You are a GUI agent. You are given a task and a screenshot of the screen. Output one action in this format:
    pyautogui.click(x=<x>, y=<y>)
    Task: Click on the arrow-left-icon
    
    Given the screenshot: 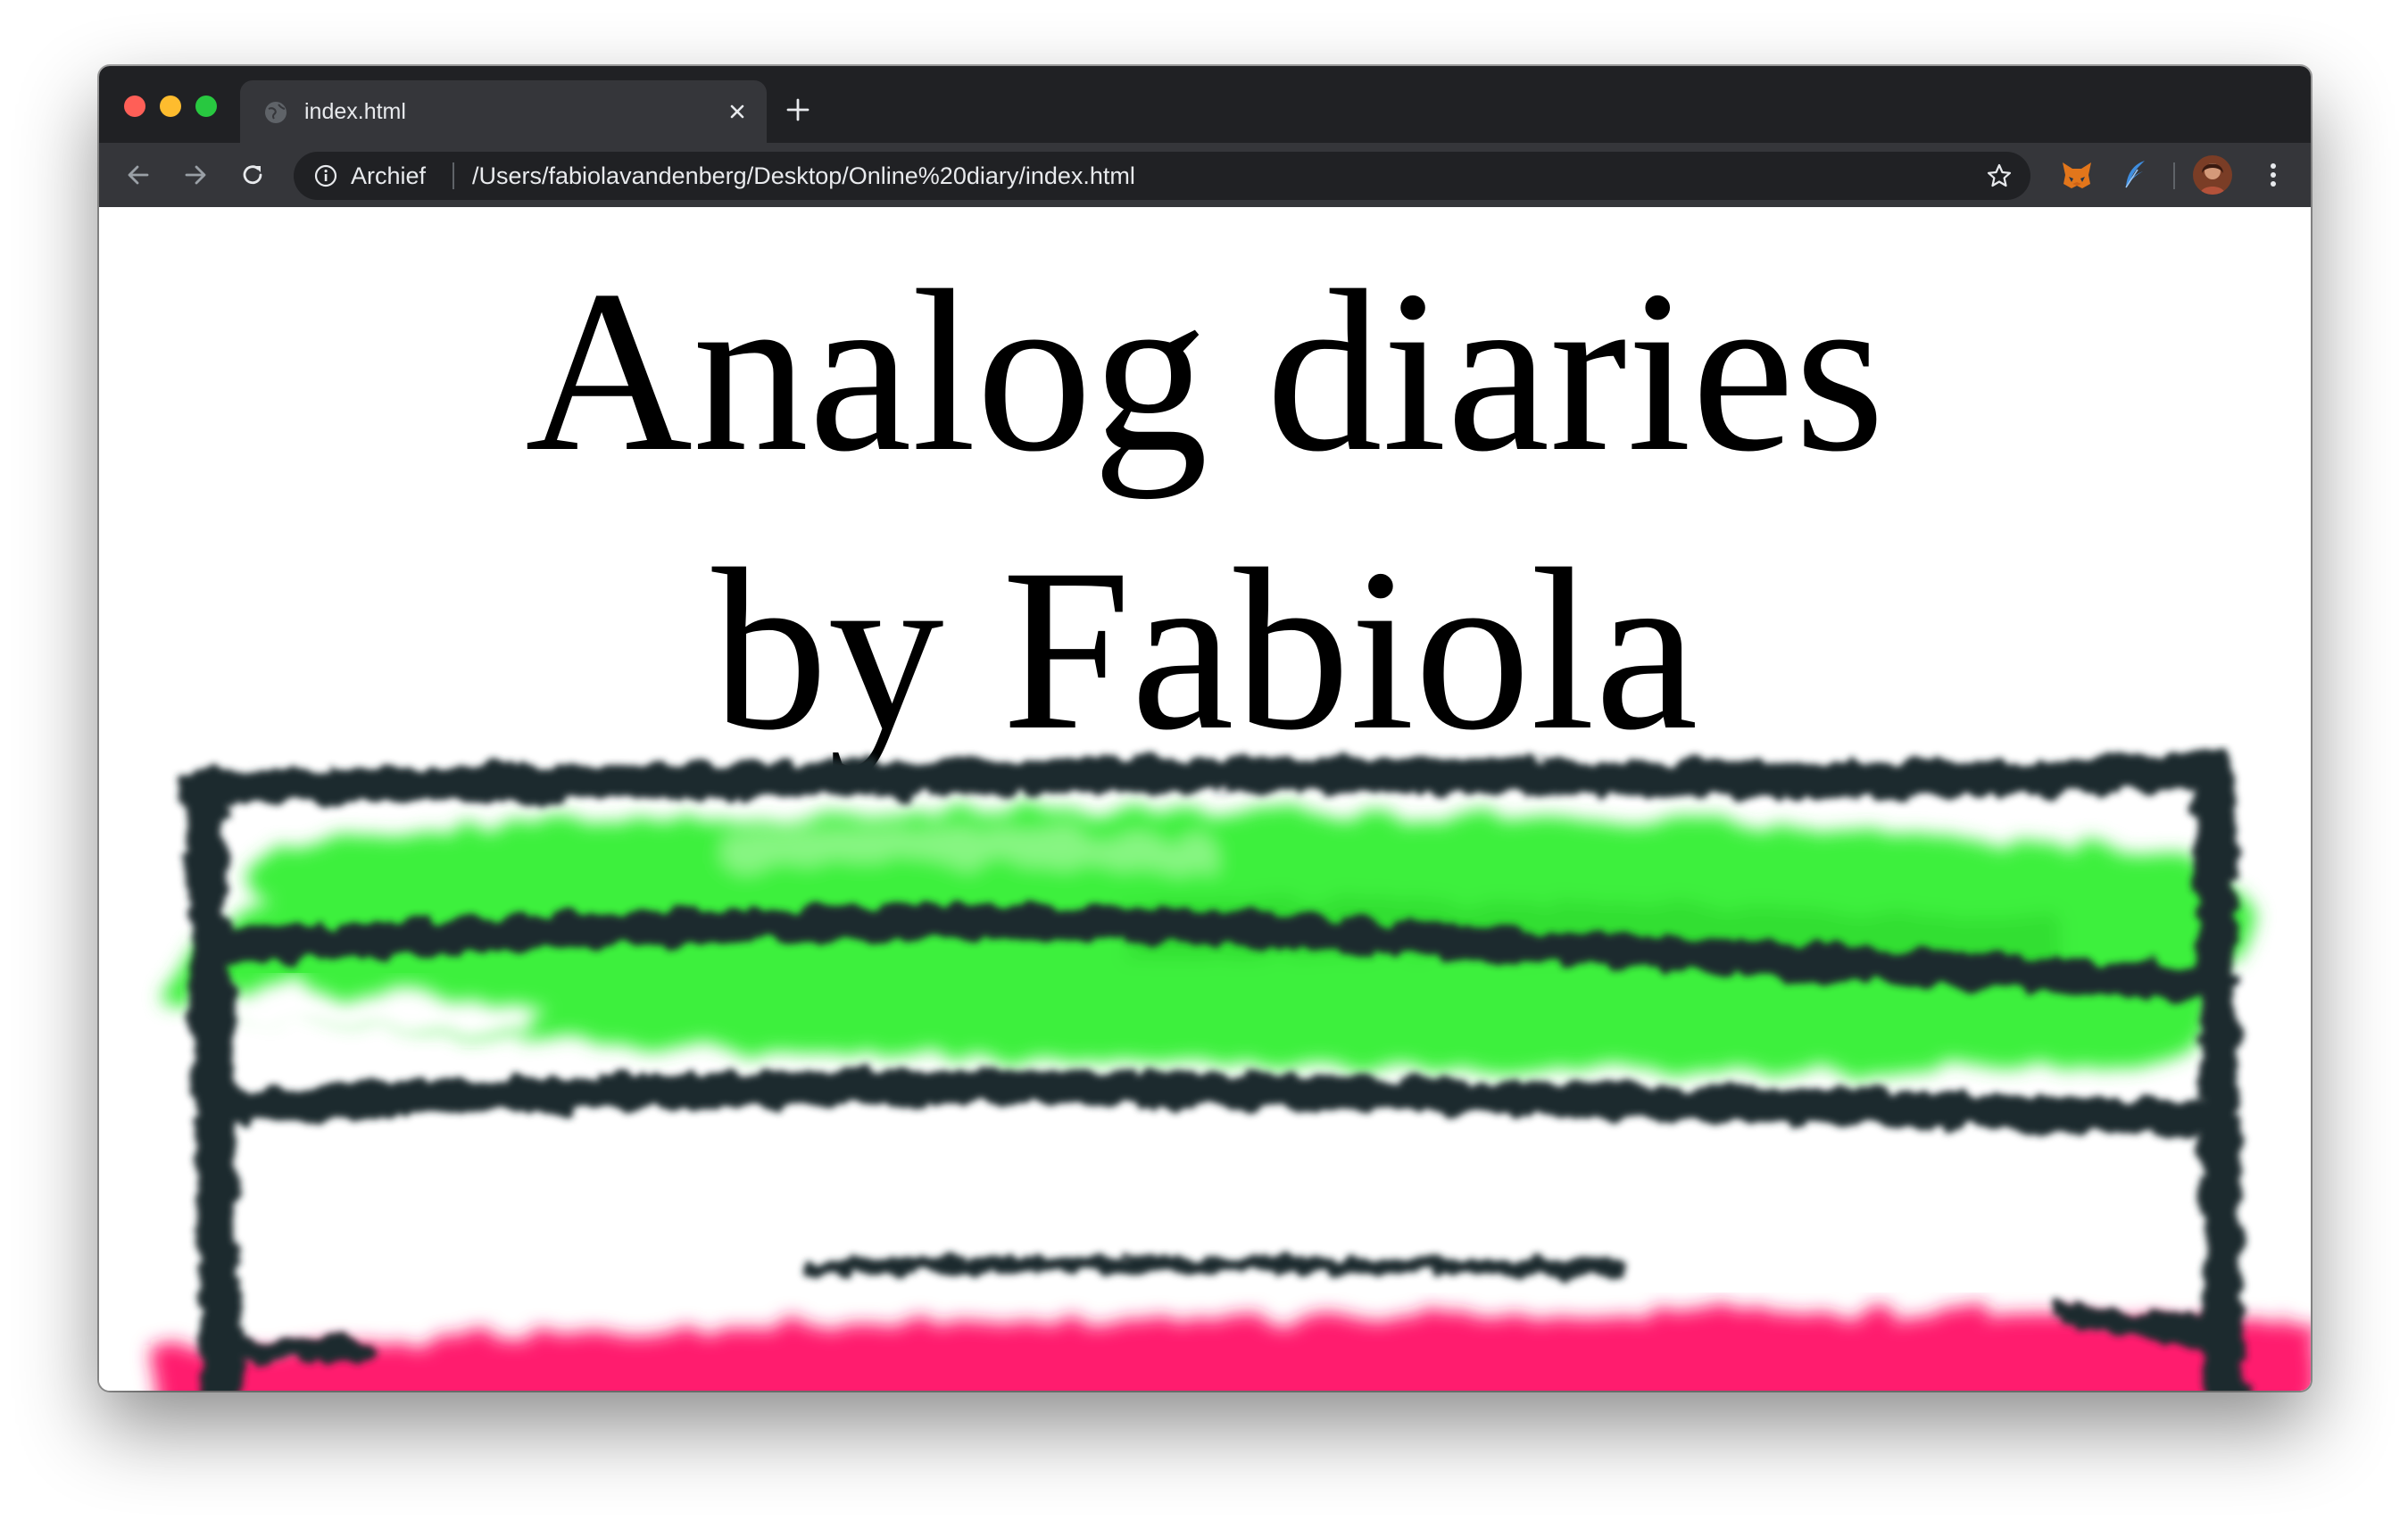 What is the action you would take?
    pyautogui.click(x=138, y=175)
    